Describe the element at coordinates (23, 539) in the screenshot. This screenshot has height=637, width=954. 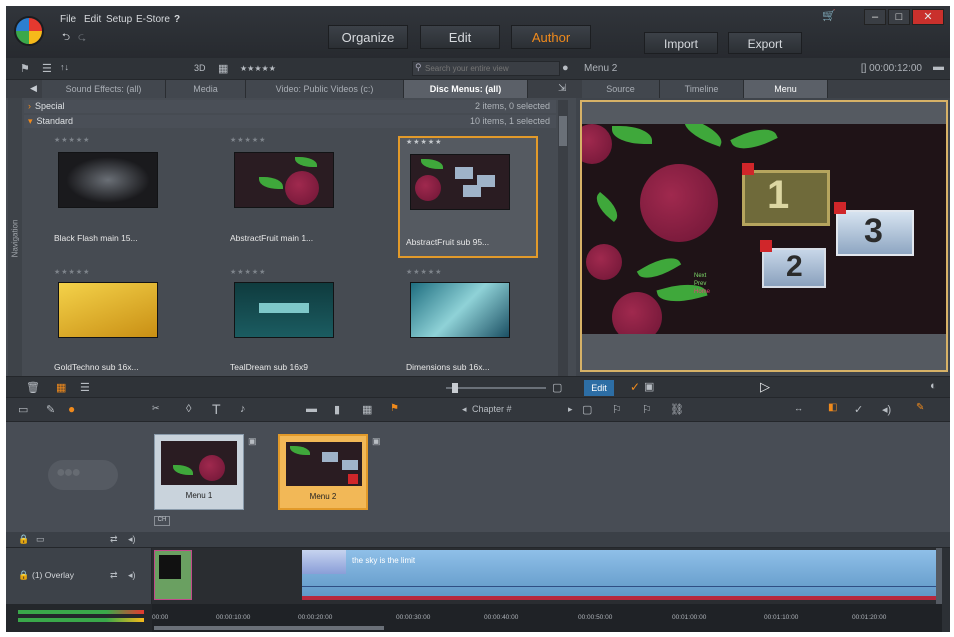
I see `lock-icon: 🔒` at that location.